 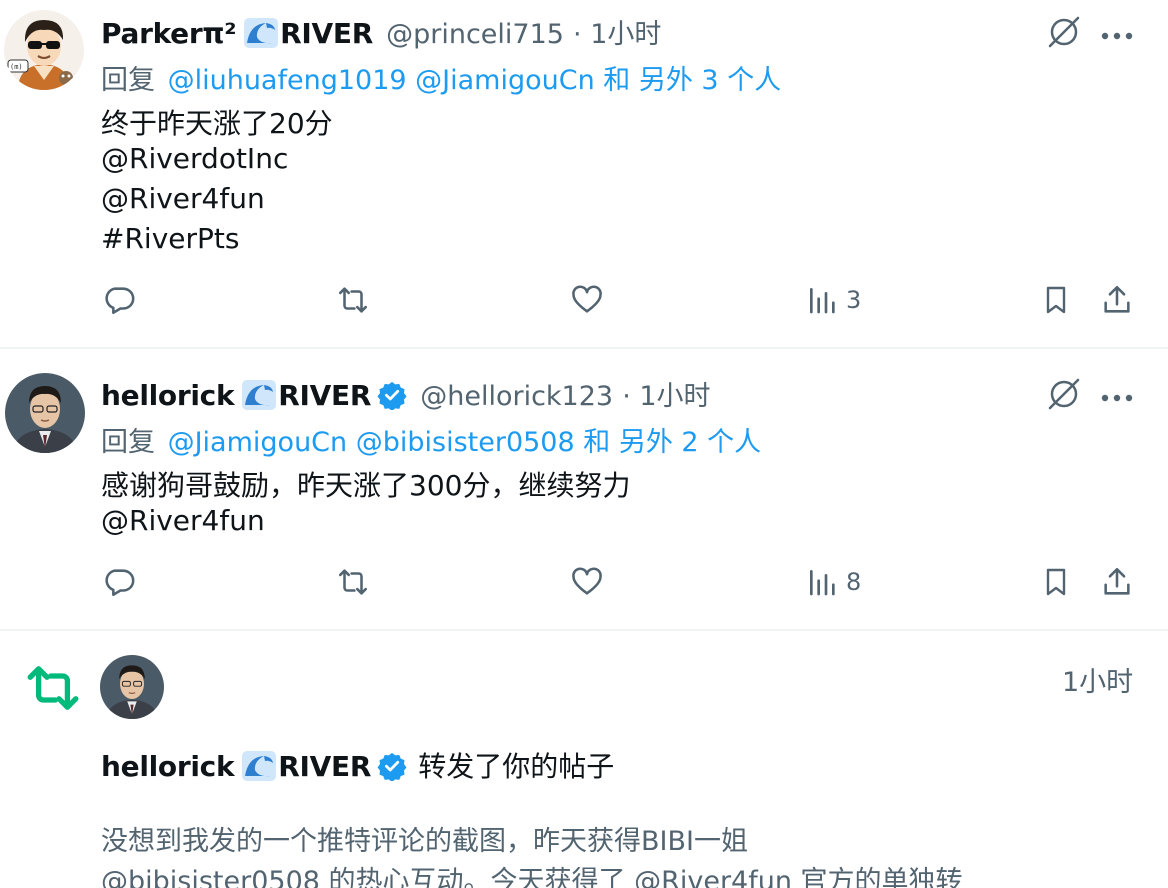 What do you see at coordinates (516, 766) in the screenshot?
I see `notification-action-text: 转发了你的帖子` at bounding box center [516, 766].